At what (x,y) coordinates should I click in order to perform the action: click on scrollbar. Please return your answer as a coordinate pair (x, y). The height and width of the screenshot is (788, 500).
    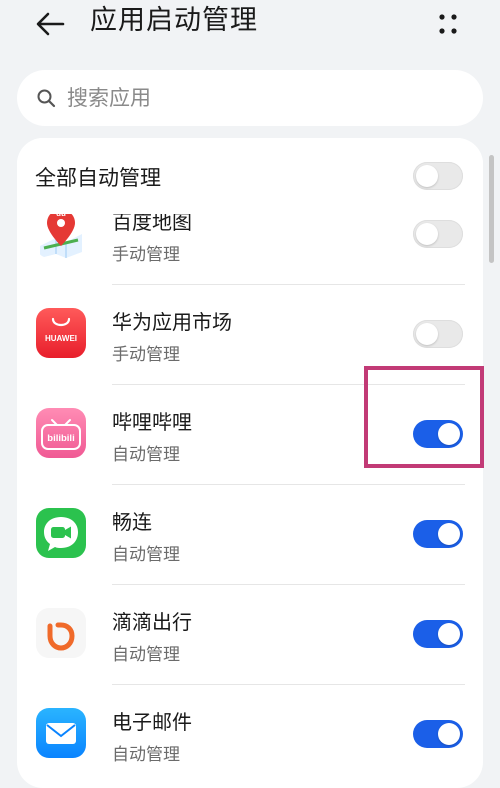
    Looking at the image, I should click on (491, 209).